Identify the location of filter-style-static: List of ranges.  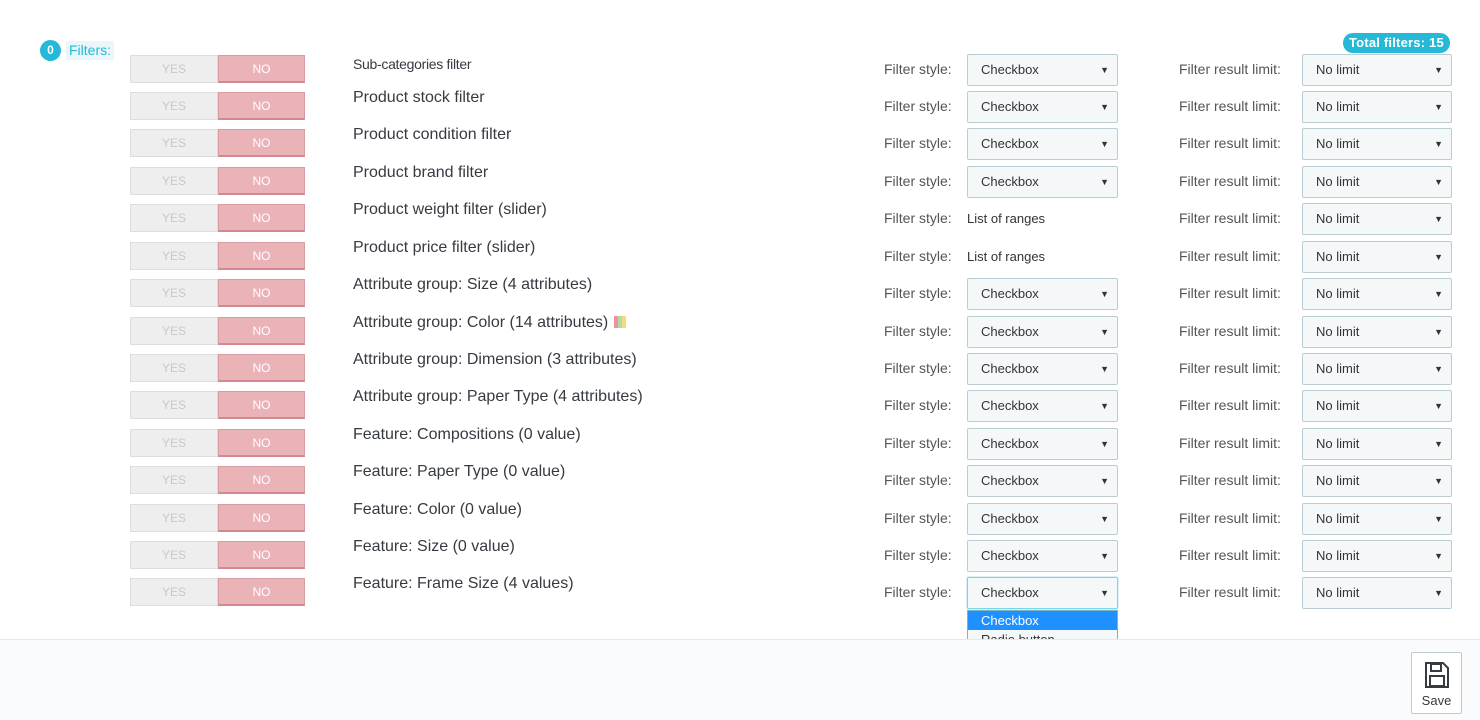
(1006, 256).